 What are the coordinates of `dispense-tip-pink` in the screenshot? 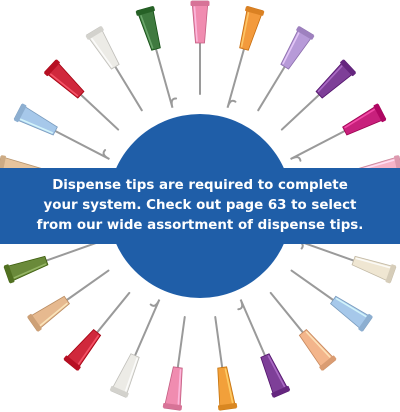 It's located at (200, 47).